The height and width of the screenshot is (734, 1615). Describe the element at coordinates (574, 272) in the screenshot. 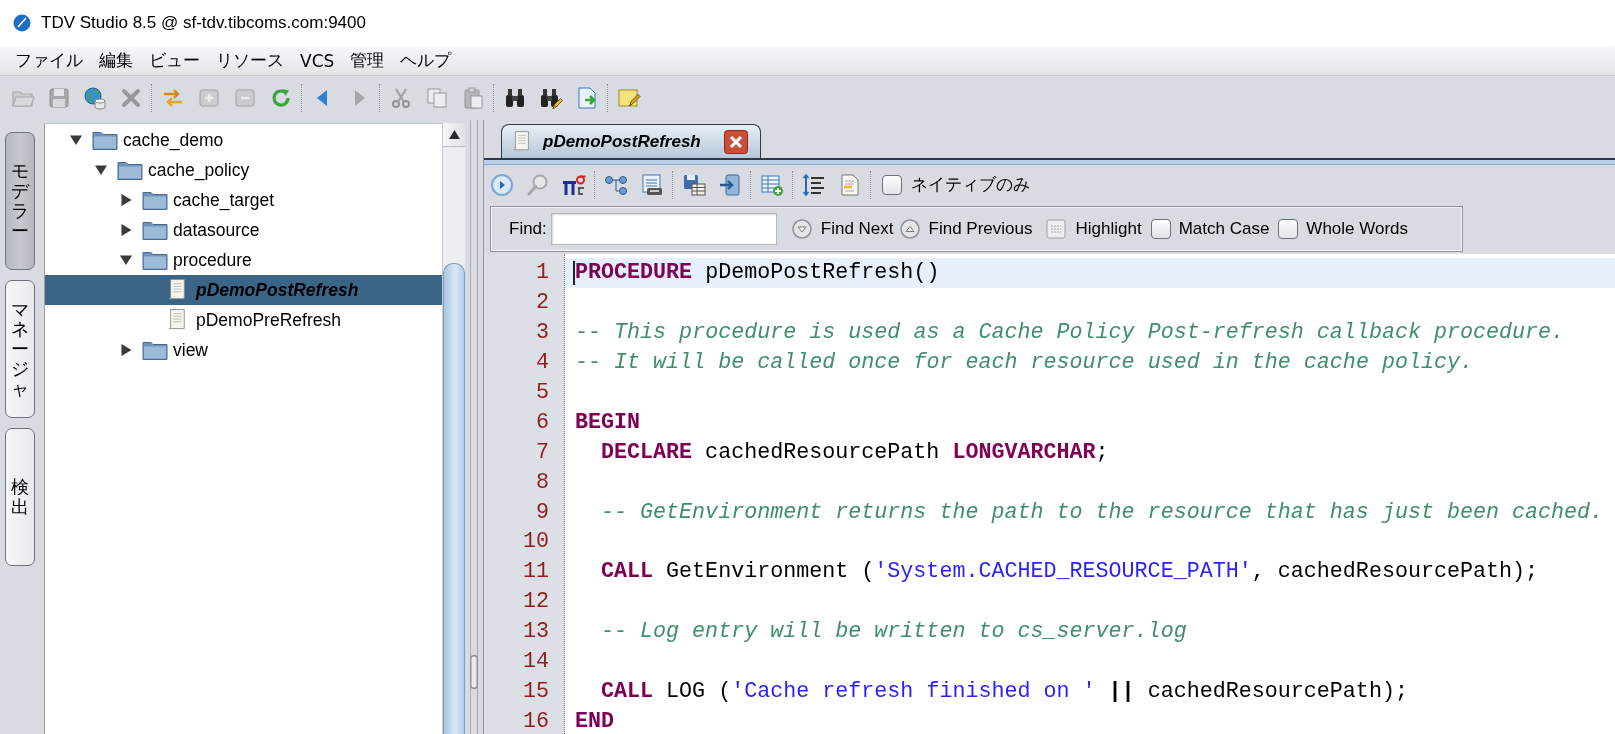

I see `text-cursor` at that location.